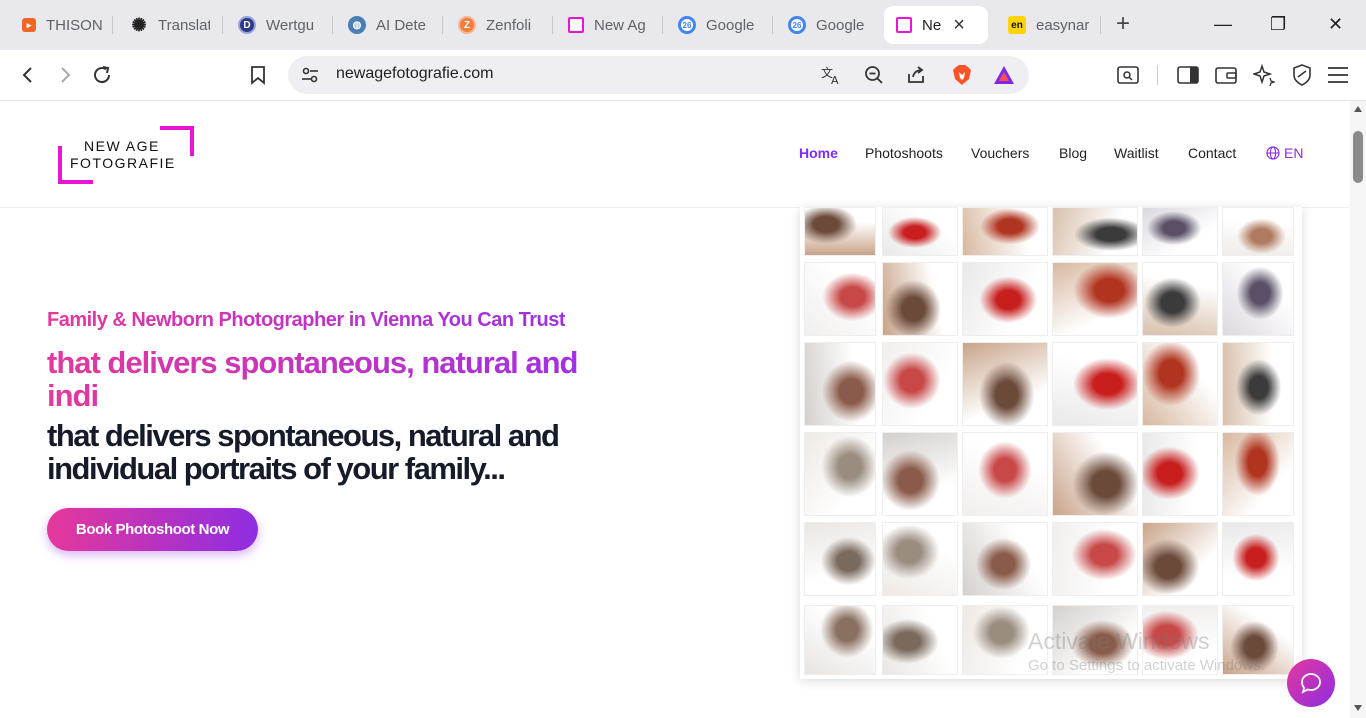 The image size is (1366, 718). What do you see at coordinates (1212, 153) in the screenshot?
I see `nav-contact: Contact` at bounding box center [1212, 153].